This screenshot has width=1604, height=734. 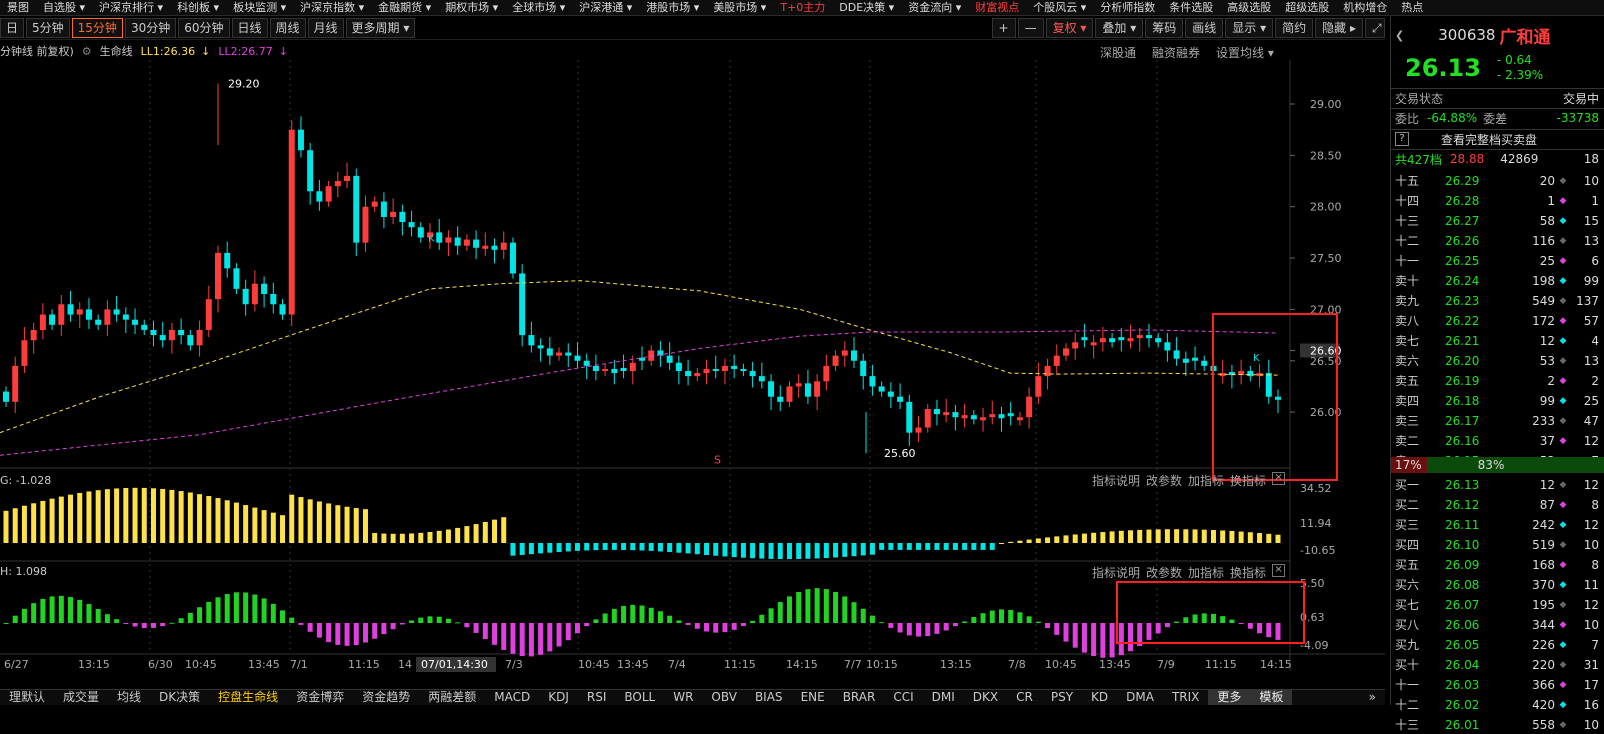 I want to click on bid-row: 买五 26.09 168 ◆ 8, so click(x=1497, y=564).